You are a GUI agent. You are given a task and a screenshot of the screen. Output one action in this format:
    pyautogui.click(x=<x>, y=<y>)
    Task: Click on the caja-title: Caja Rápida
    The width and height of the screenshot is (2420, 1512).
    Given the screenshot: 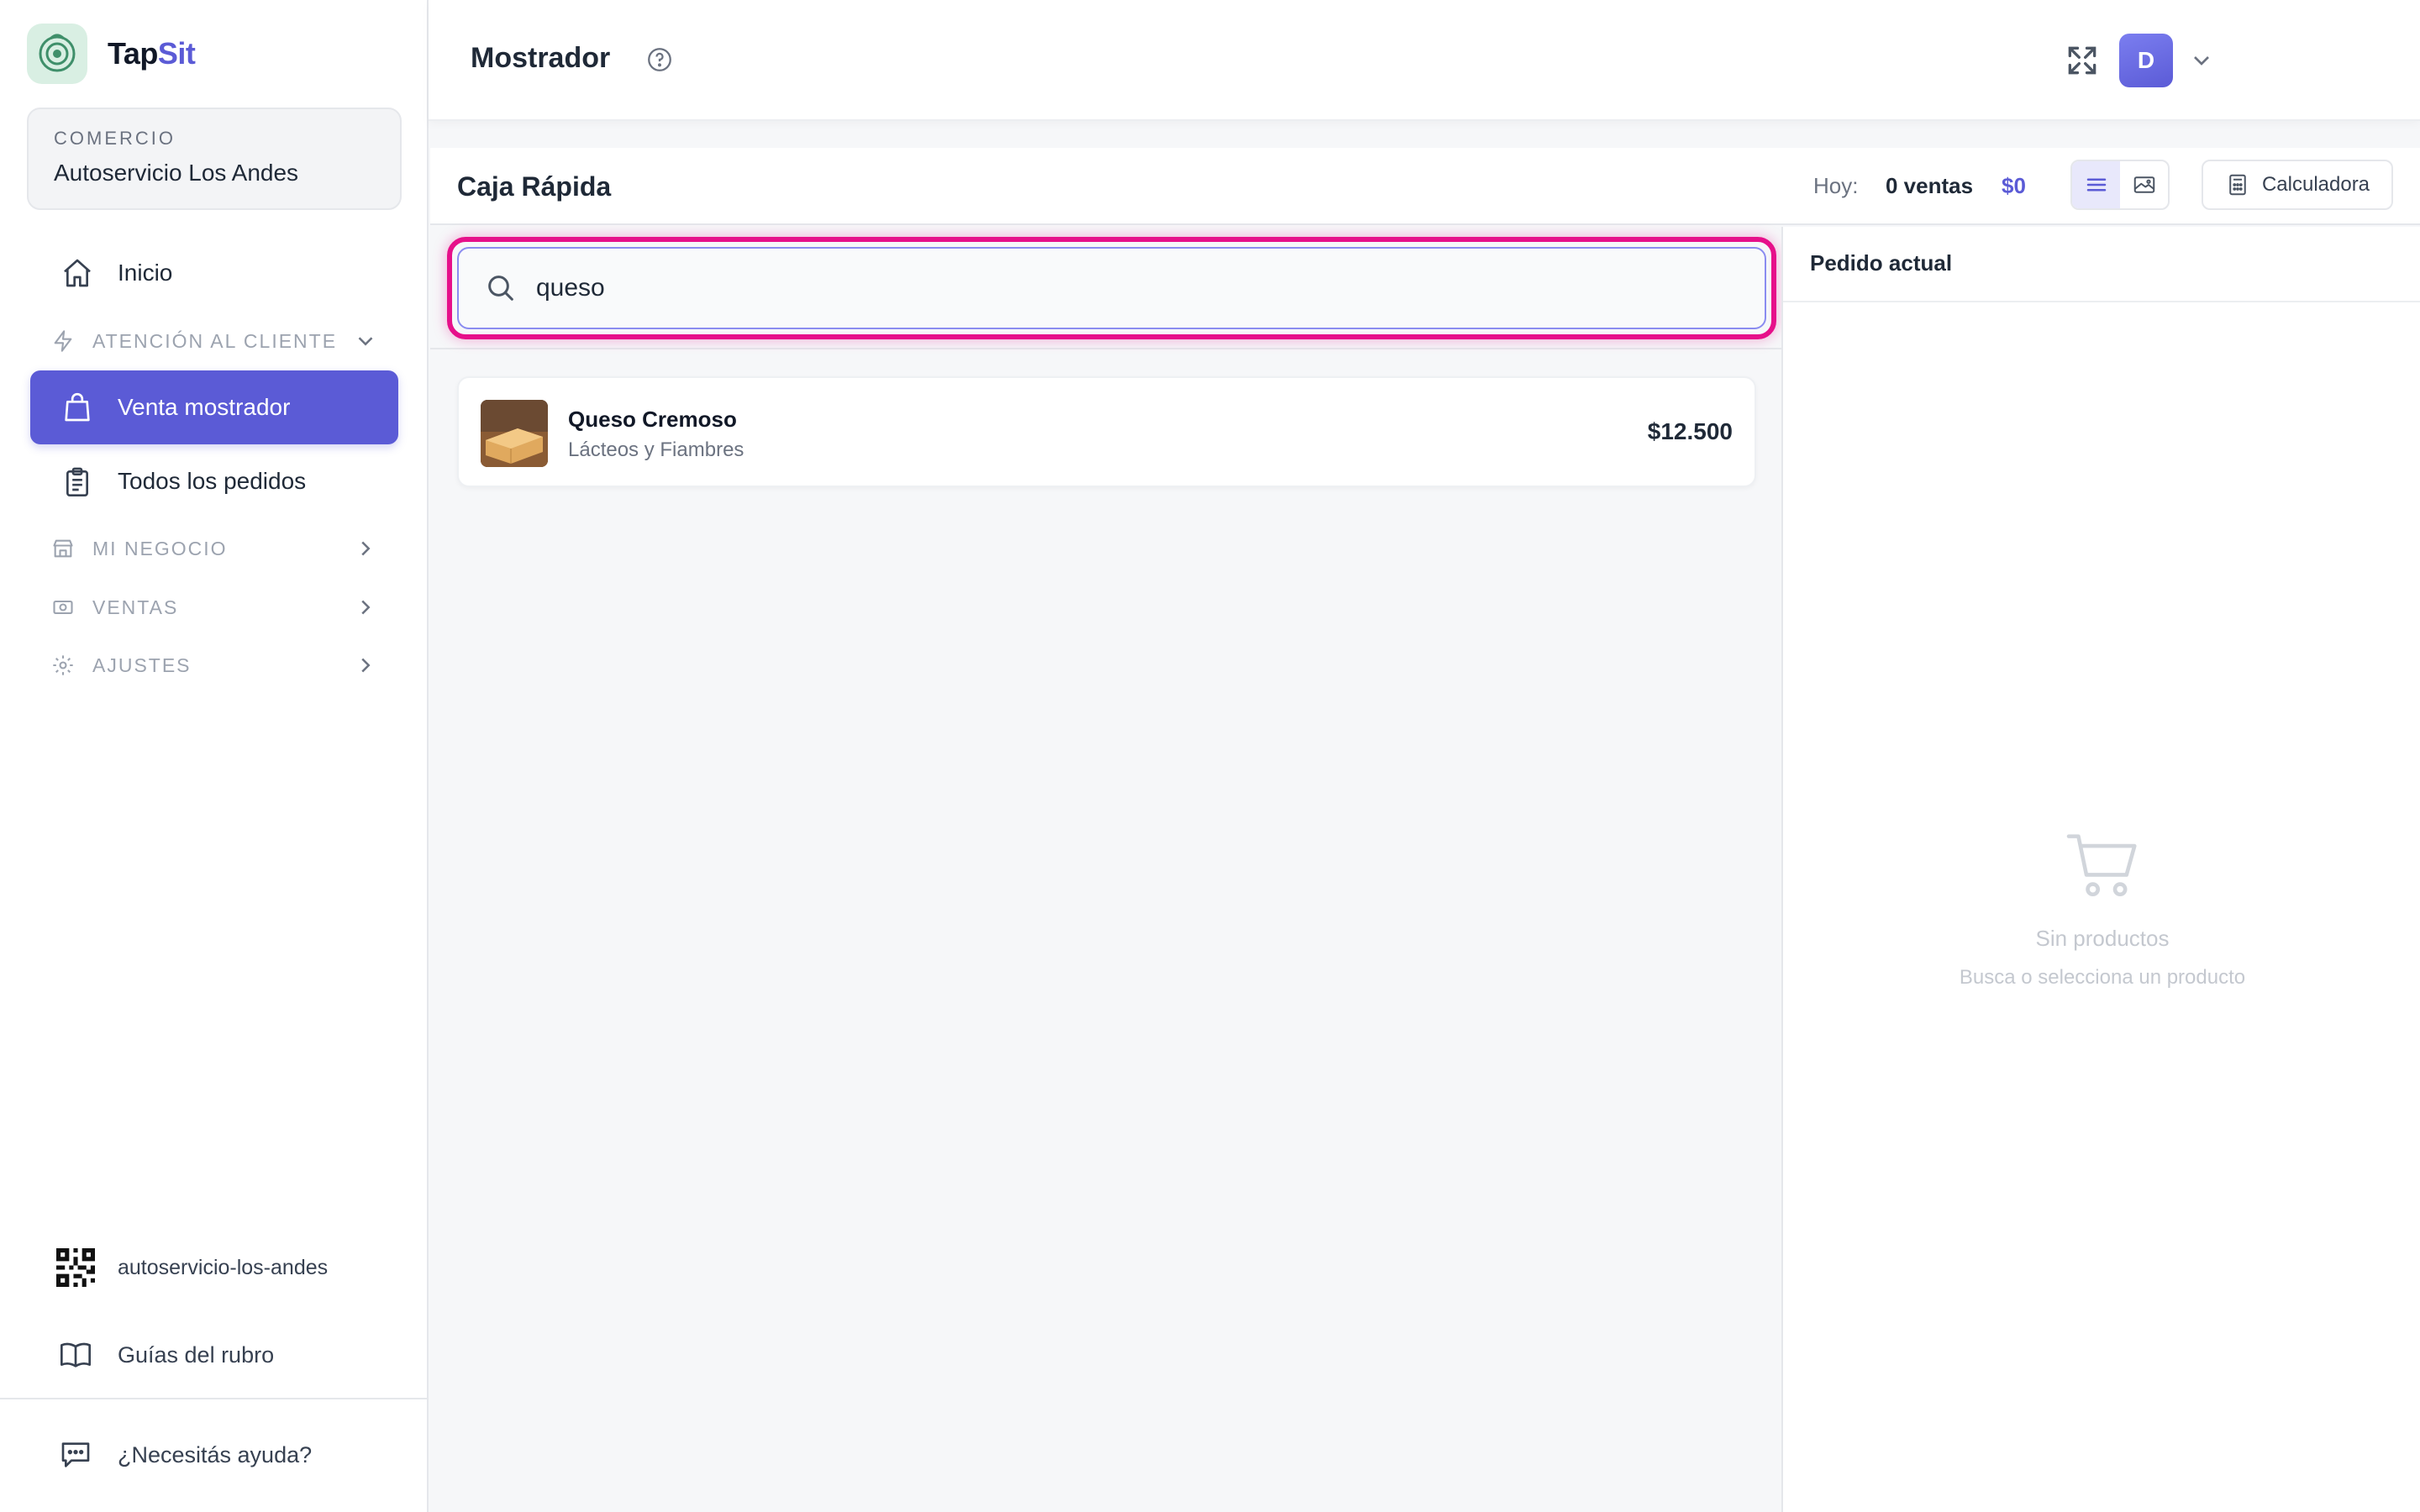 What is the action you would take?
    pyautogui.click(x=534, y=186)
    